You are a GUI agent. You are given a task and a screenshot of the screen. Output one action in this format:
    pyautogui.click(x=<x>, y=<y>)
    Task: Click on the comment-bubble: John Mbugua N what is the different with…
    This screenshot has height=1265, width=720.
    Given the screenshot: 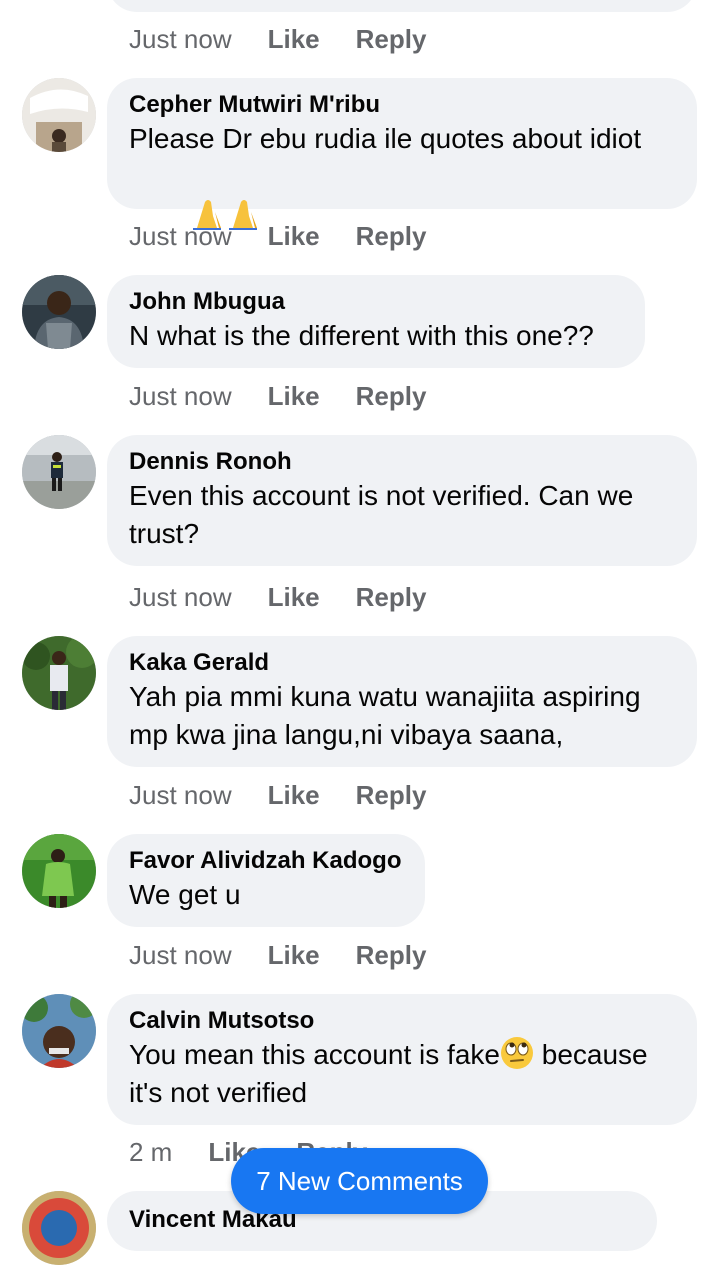 What is the action you would take?
    pyautogui.click(x=376, y=321)
    